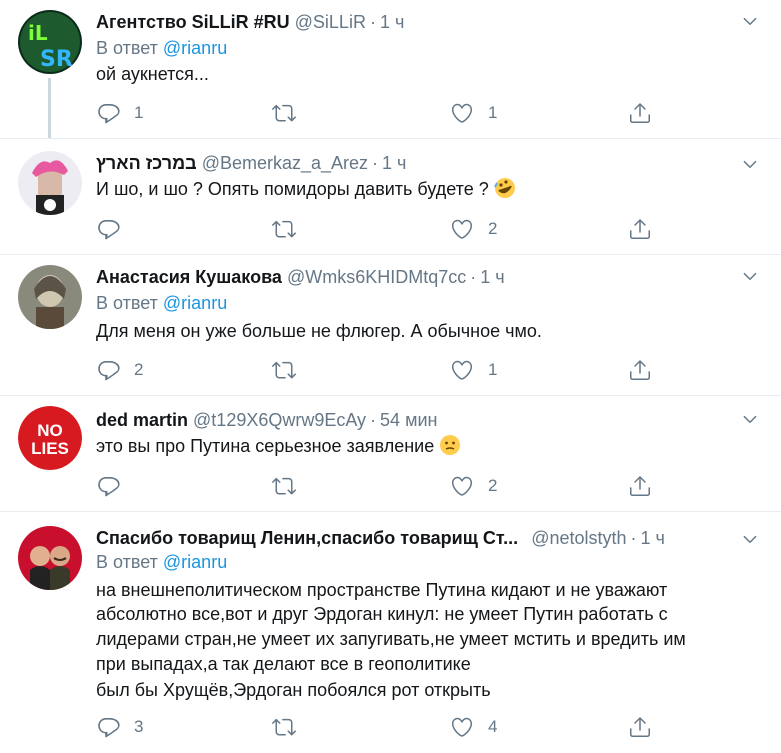 The height and width of the screenshot is (753, 781). Describe the element at coordinates (119, 113) in the screenshot. I see `reply-button: 1` at that location.